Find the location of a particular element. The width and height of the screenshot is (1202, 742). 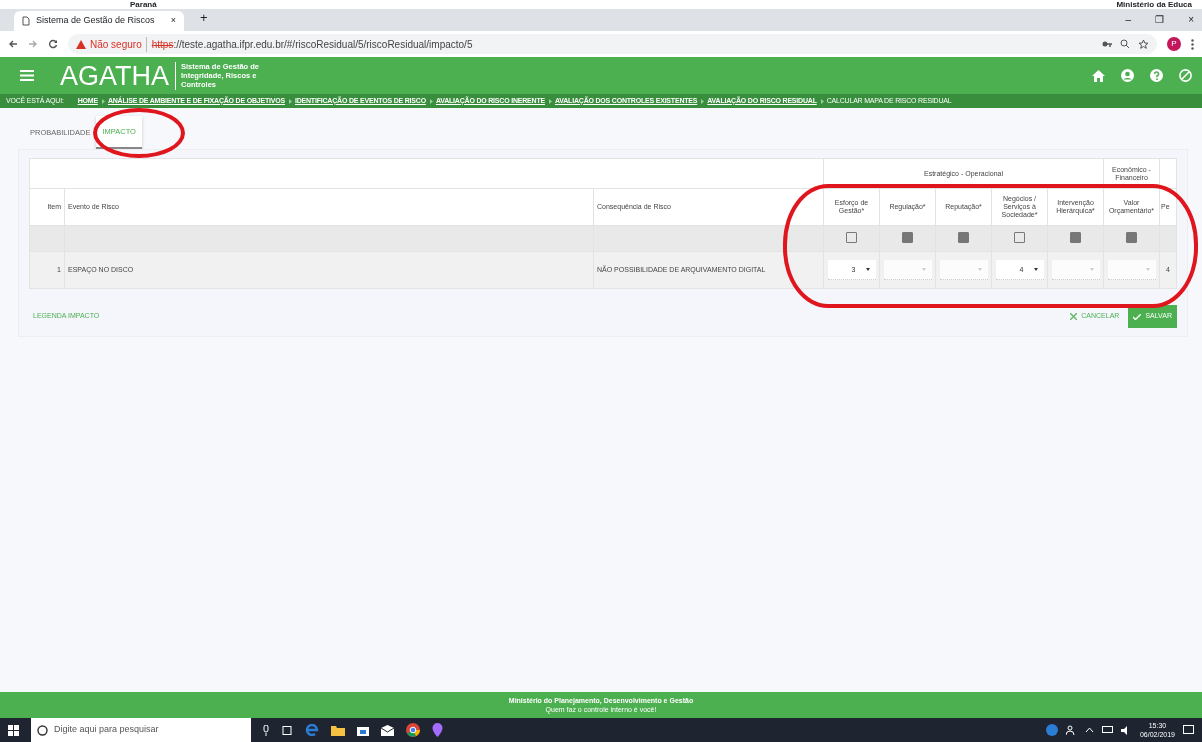

browser-tab: Sistema de Gestão de Riscos × is located at coordinates (99, 21).